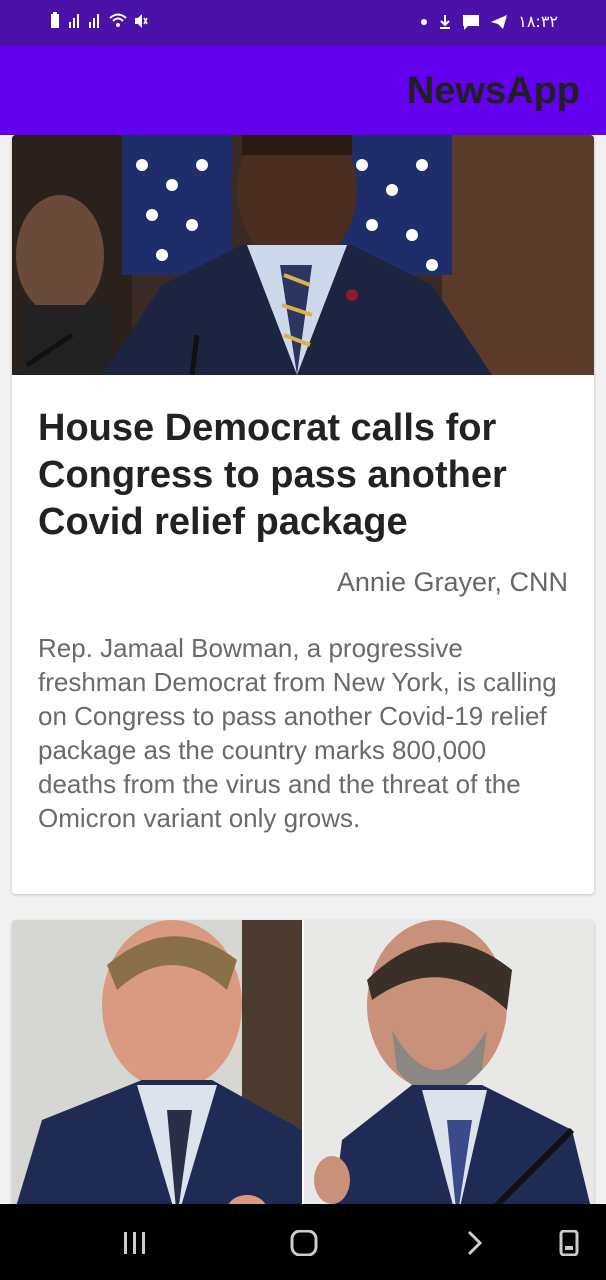 The image size is (606, 1280). What do you see at coordinates (135, 1243) in the screenshot?
I see `recent-apps-icon` at bounding box center [135, 1243].